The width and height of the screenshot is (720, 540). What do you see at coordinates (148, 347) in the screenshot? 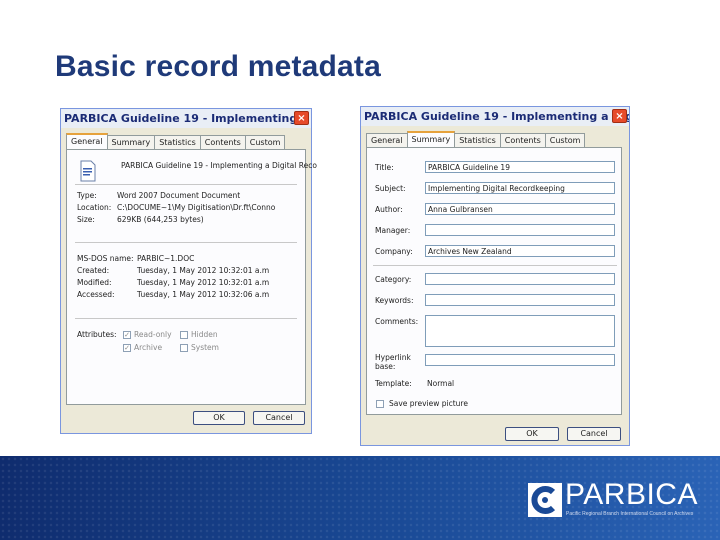
I see `archive-label: Archive` at bounding box center [148, 347].